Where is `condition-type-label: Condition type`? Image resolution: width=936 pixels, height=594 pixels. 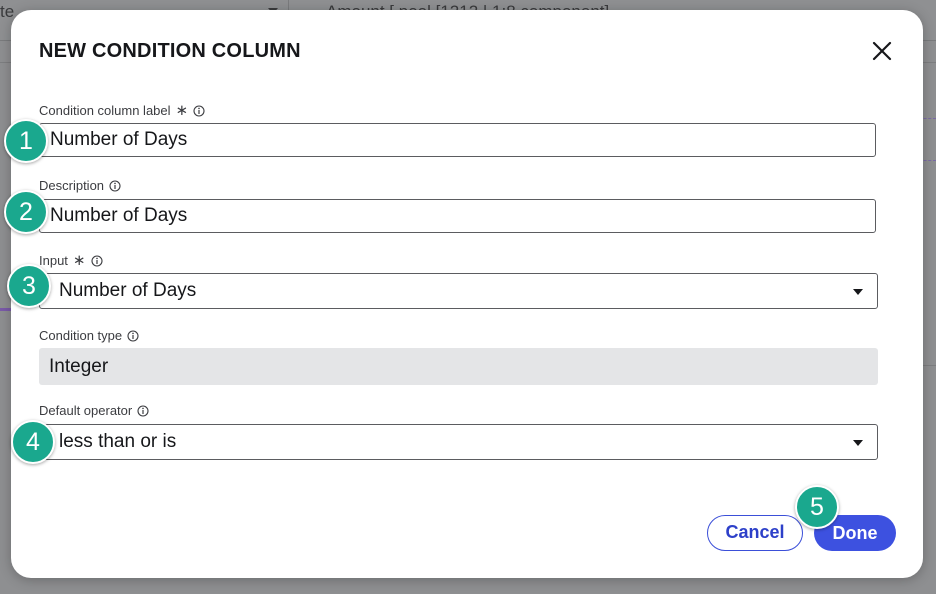
condition-type-label: Condition type is located at coordinates (89, 335).